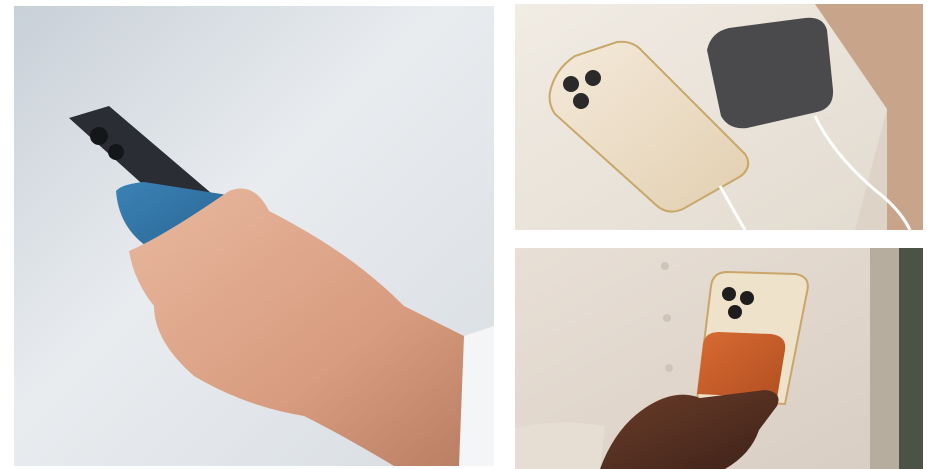 Image resolution: width=931 pixels, height=469 pixels. I want to click on white-sleeve, so click(476, 396).